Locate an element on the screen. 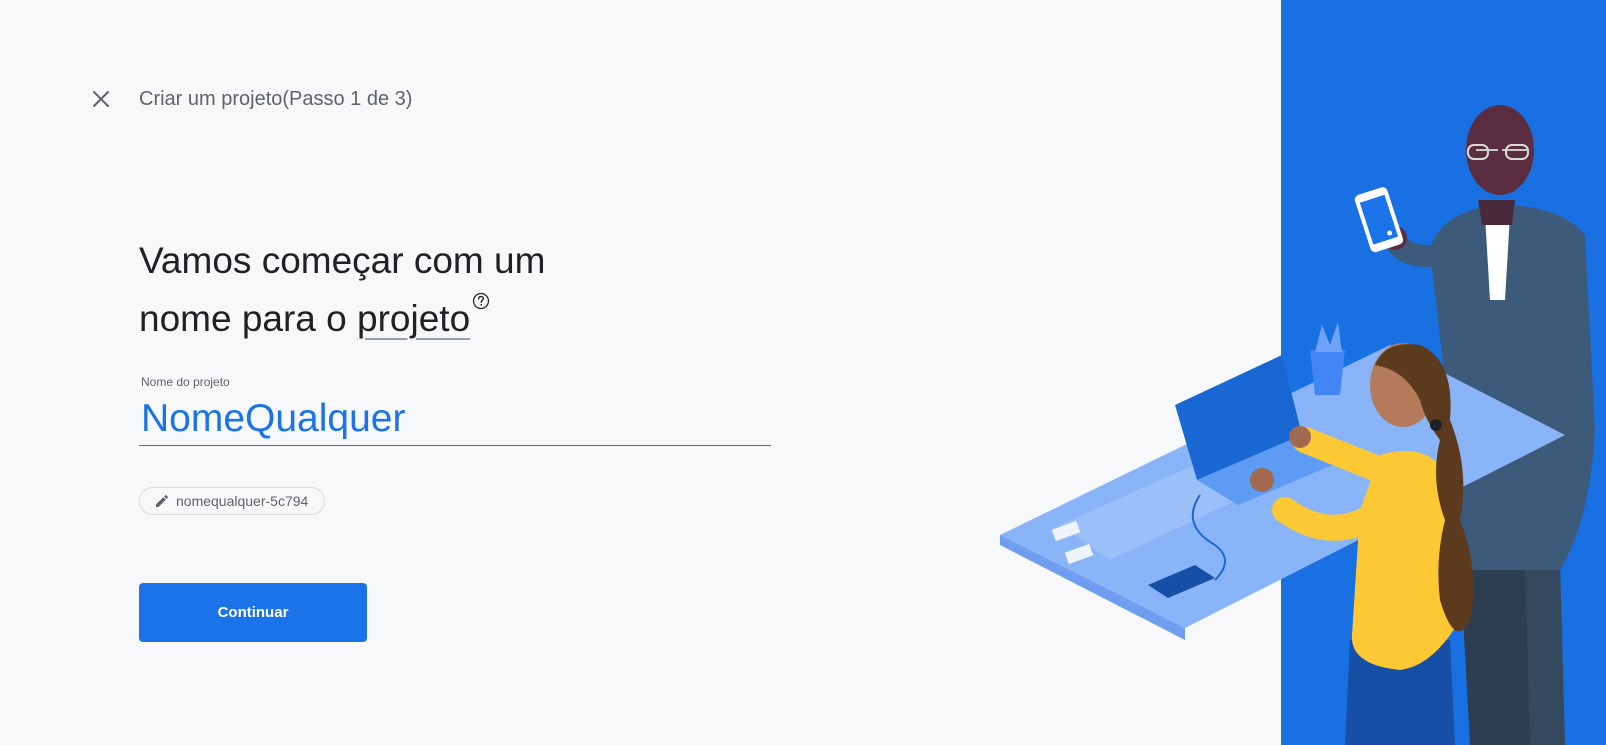 This screenshot has height=745, width=1606. project-term-link: projeto is located at coordinates (413, 318).